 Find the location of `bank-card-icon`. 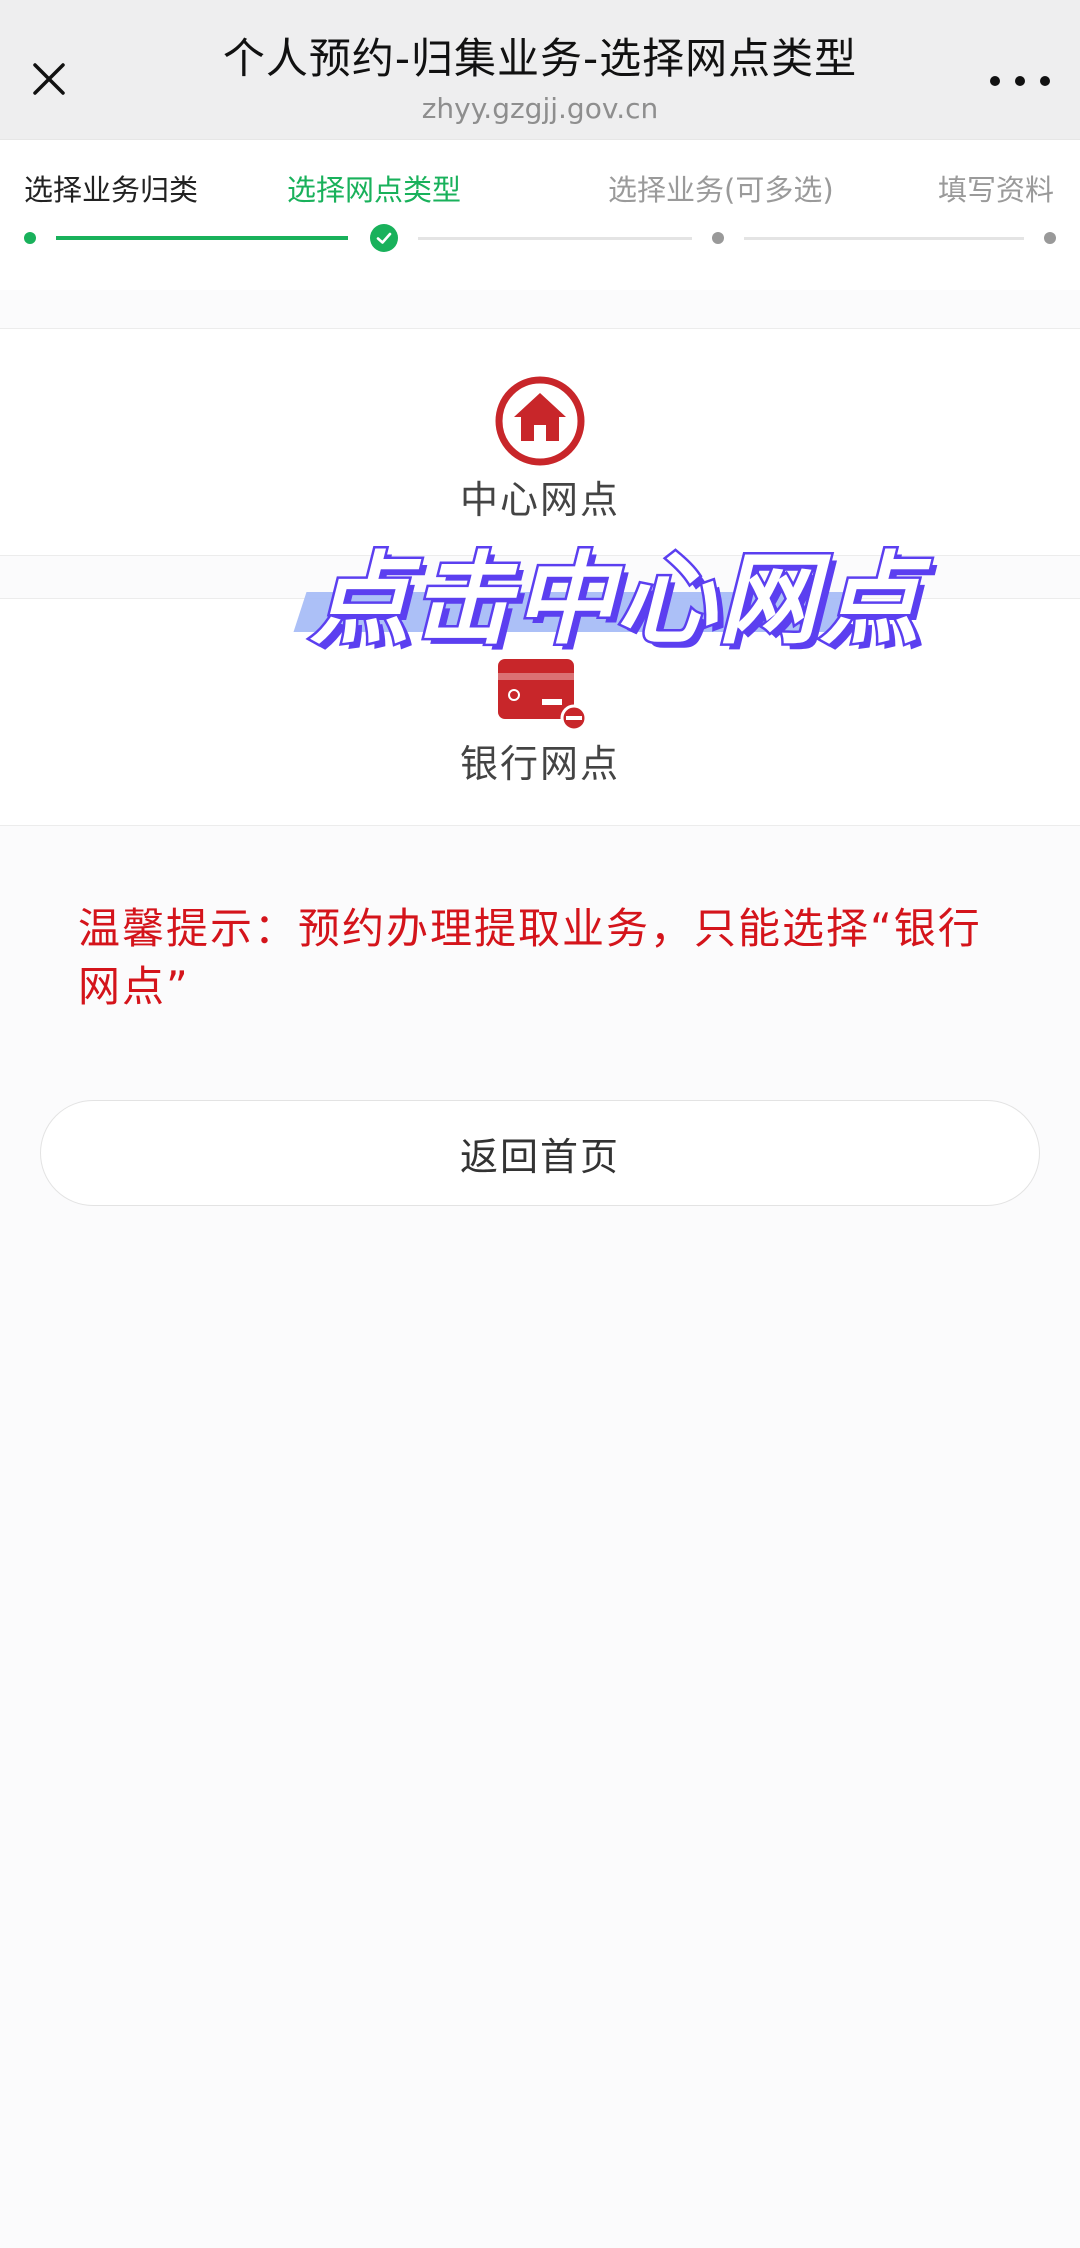

bank-card-icon is located at coordinates (542, 695).